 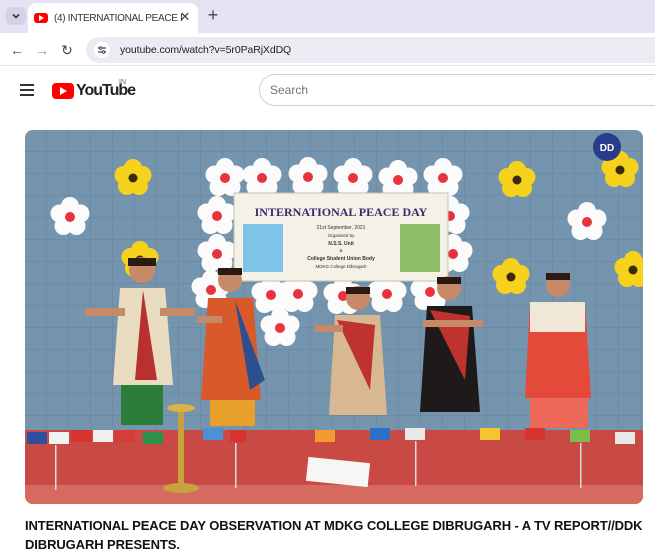 I want to click on browser-toolbar: ← → ↻ youtube.com/watch?v=5r0PaRjXdDQ, so click(x=327, y=49).